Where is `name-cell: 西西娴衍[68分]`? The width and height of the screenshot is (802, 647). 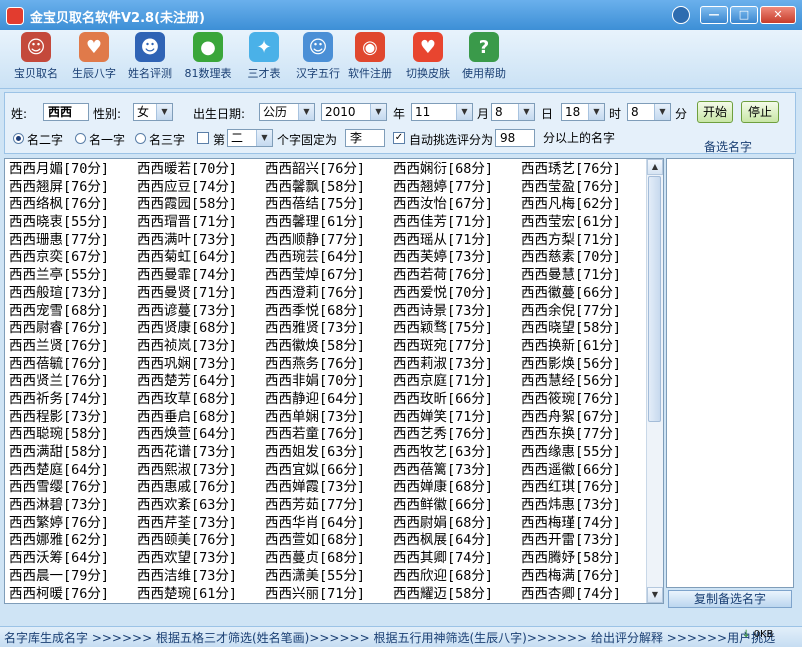
name-cell: 西西娴衍[68分] is located at coordinates (457, 170).